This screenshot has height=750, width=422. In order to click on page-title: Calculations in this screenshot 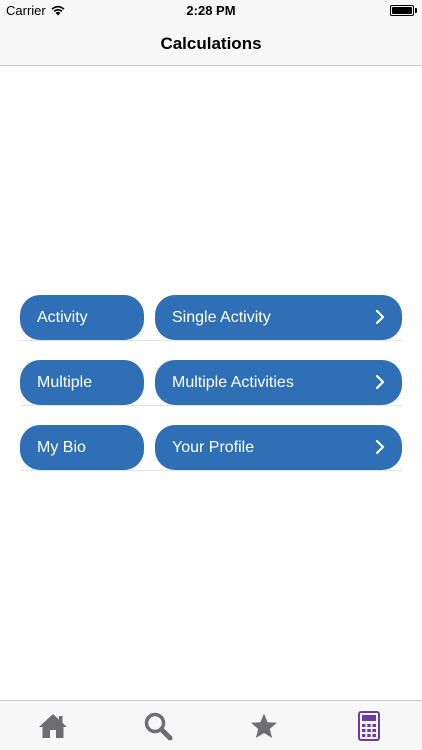, I will do `click(211, 43)`.